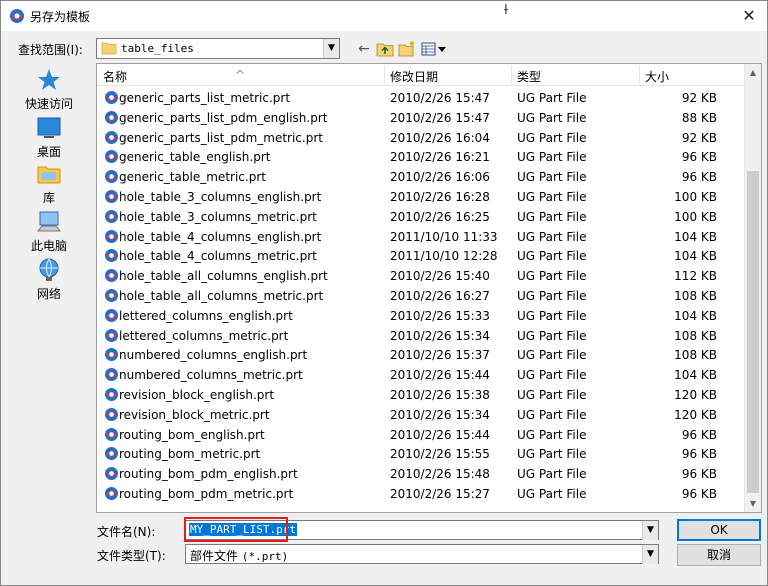  I want to click on back-arrow-icon: ←, so click(364, 49).